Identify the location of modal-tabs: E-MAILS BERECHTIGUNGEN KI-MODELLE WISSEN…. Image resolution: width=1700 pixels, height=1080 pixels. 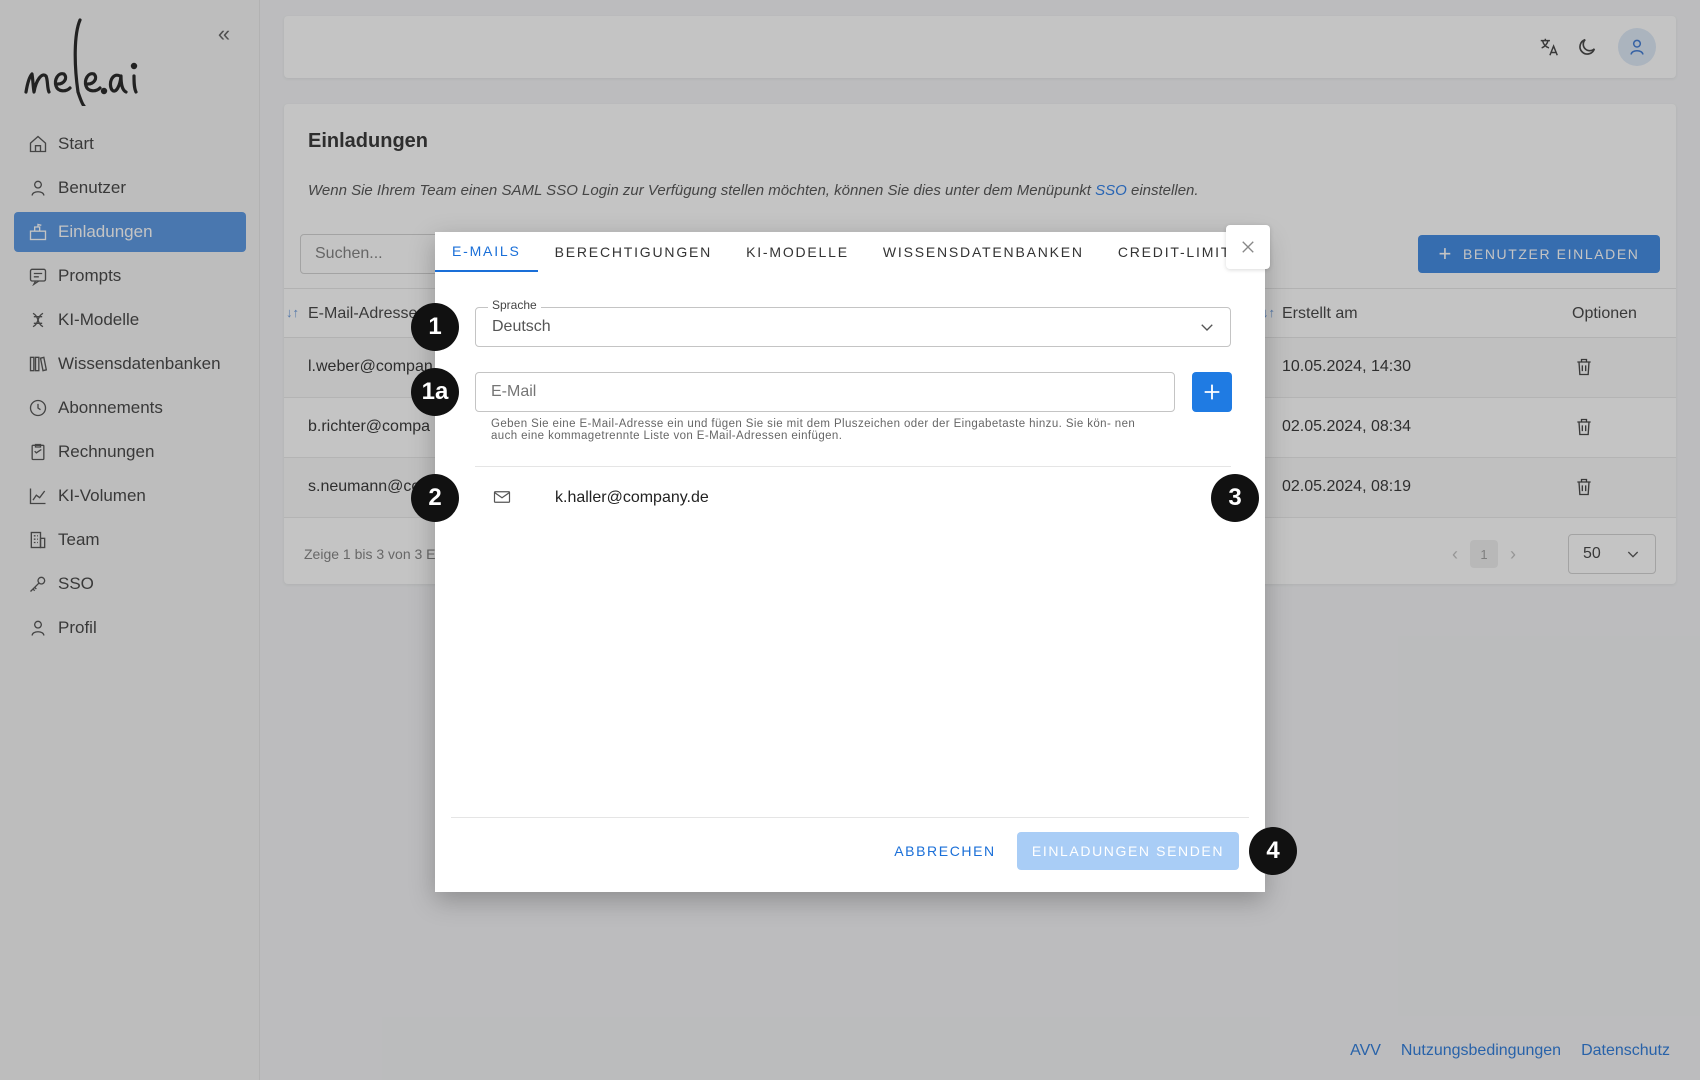
(841, 252).